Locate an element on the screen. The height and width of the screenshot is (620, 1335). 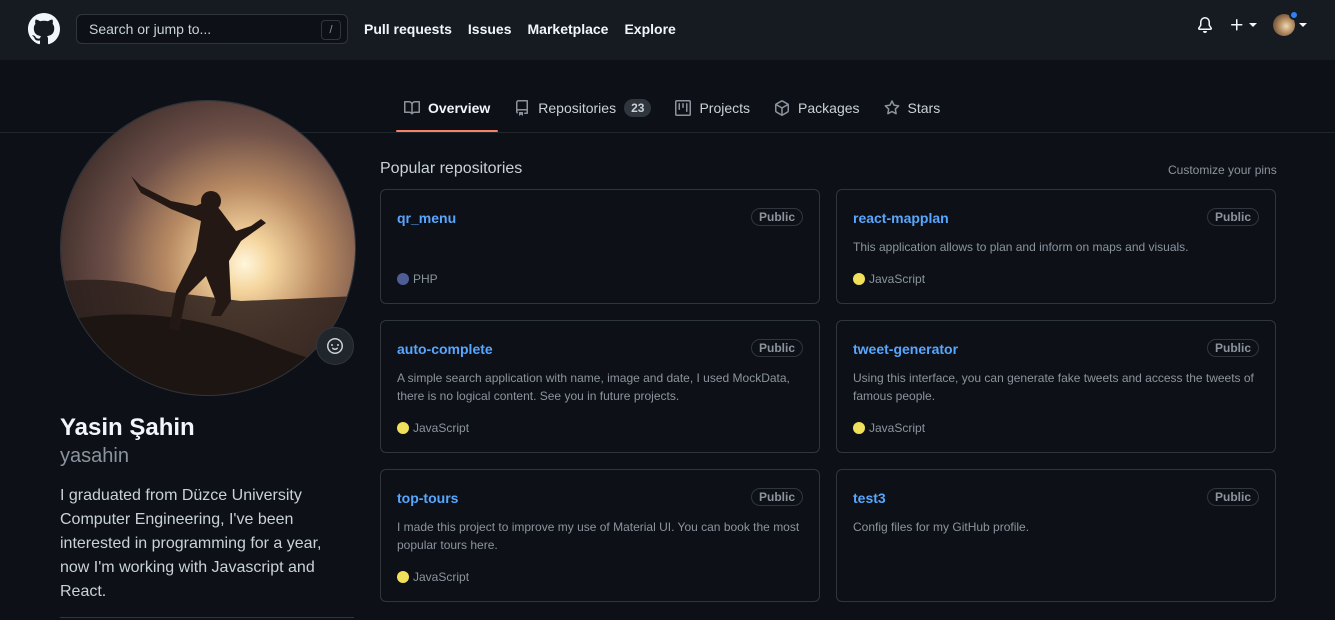
project-icon is located at coordinates (683, 108).